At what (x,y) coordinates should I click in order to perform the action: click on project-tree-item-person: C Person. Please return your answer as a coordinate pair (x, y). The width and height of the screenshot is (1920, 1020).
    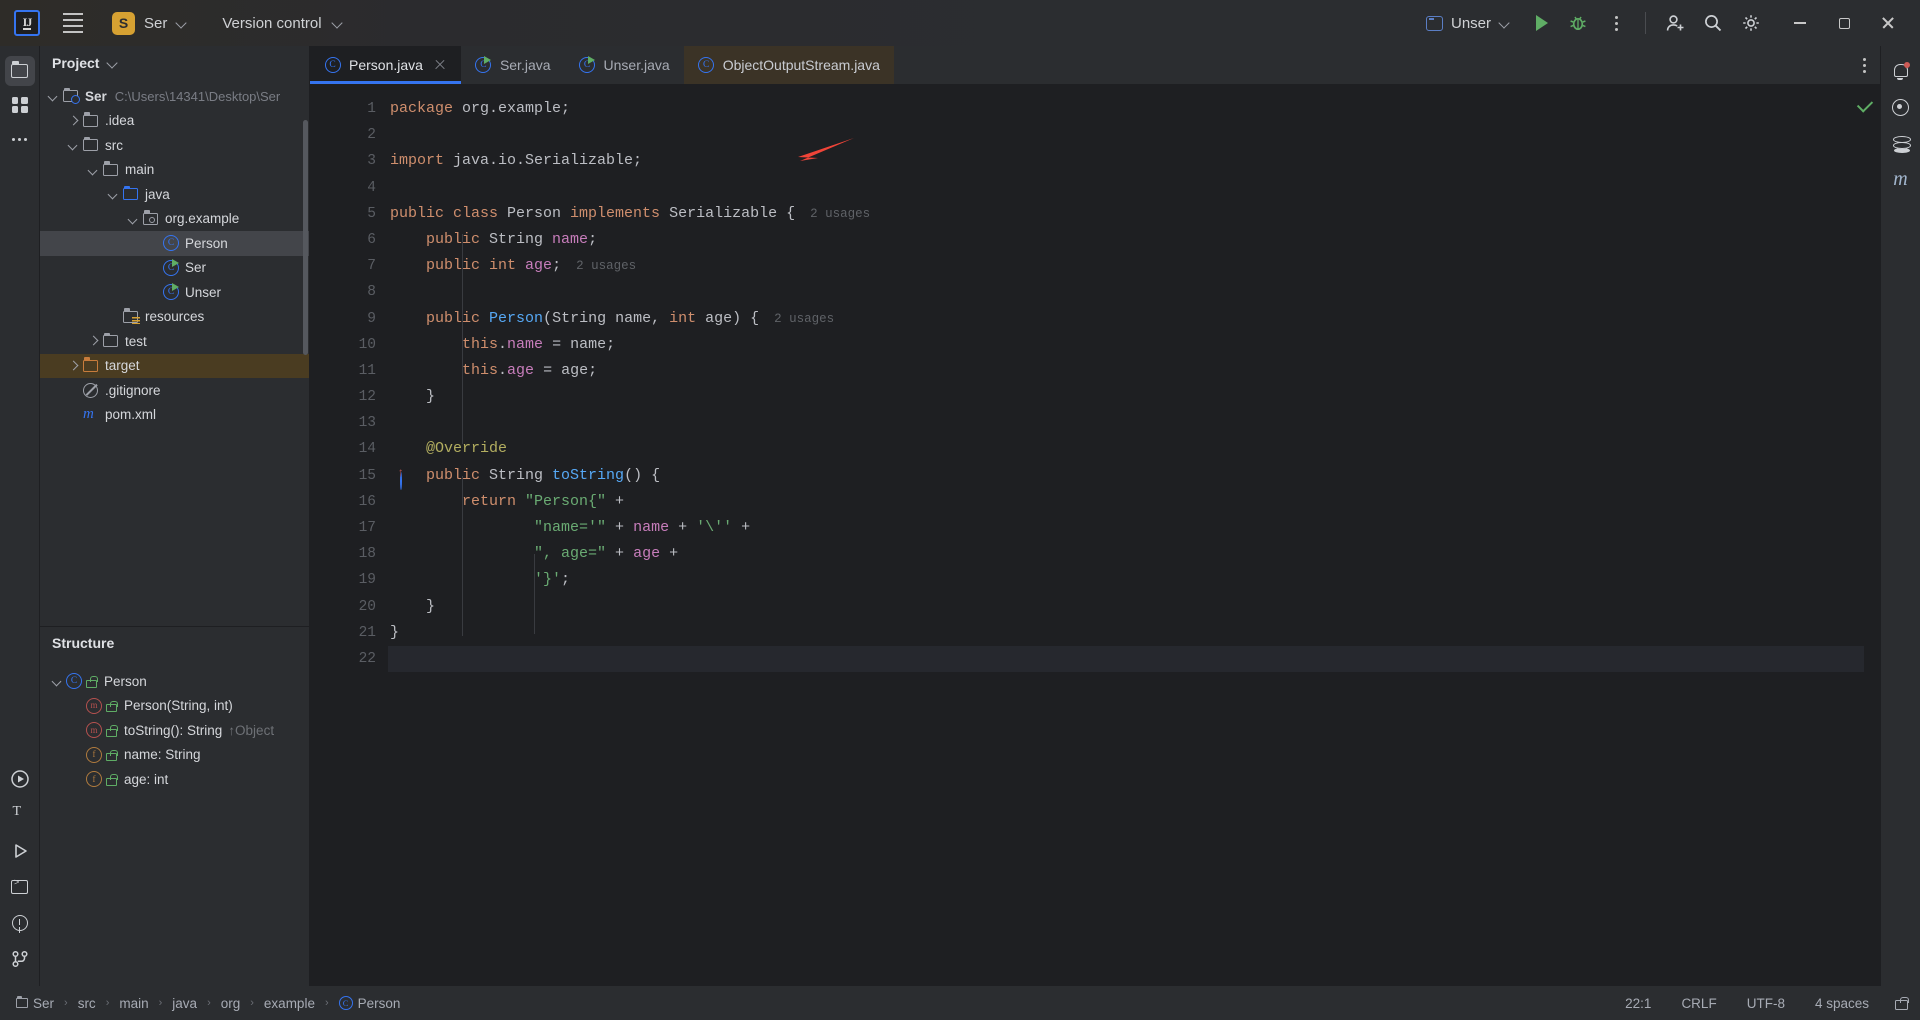
    Looking at the image, I should click on (174, 243).